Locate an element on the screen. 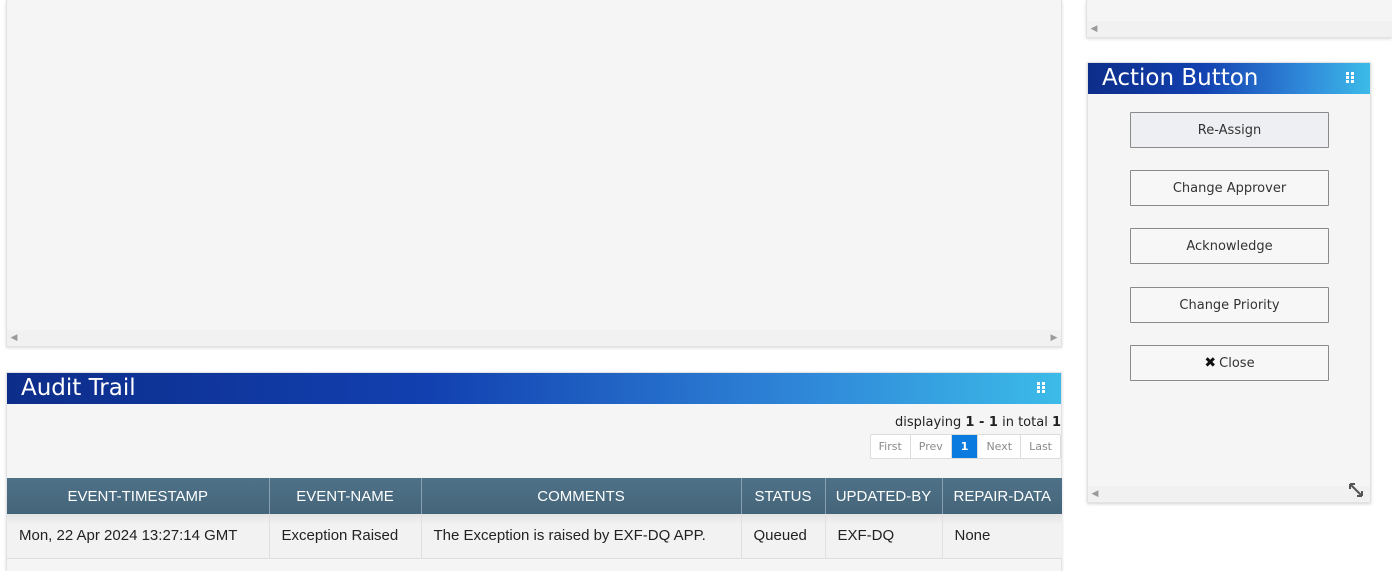  panel-header: Action Button is located at coordinates (1229, 78).